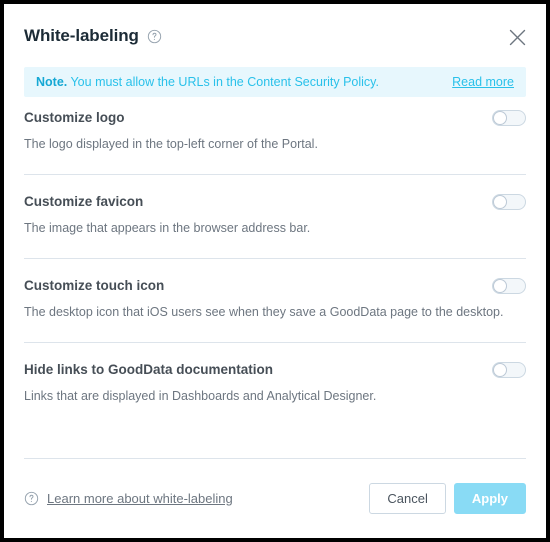 Image resolution: width=550 pixels, height=542 pixels. I want to click on dialog-title-group: White-labeling, so click(93, 36).